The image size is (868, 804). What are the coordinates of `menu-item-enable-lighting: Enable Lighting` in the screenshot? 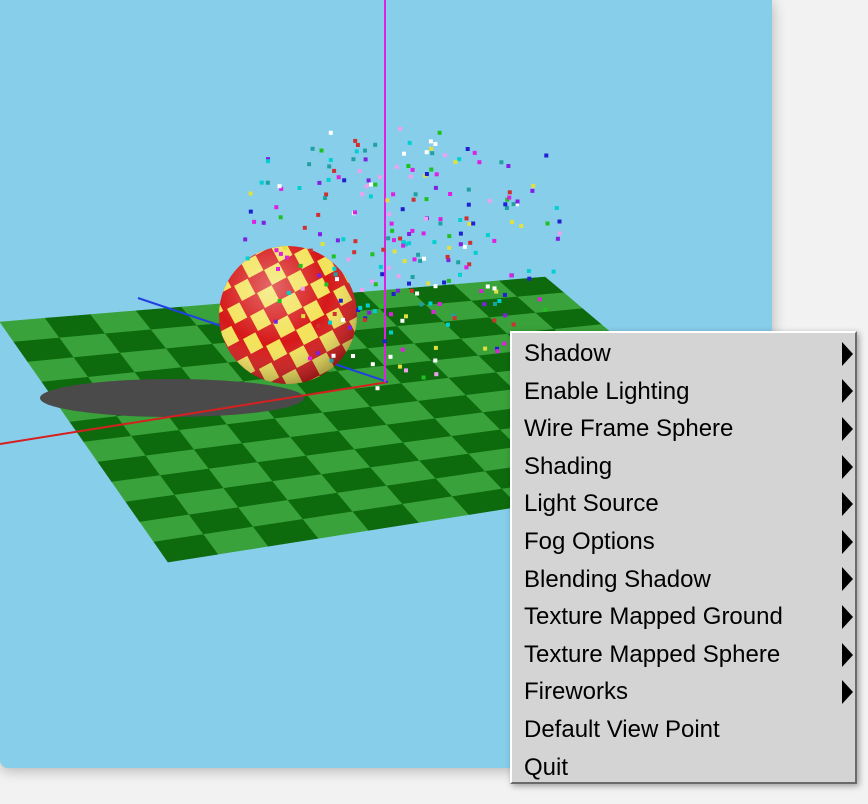 It's located at (683, 392).